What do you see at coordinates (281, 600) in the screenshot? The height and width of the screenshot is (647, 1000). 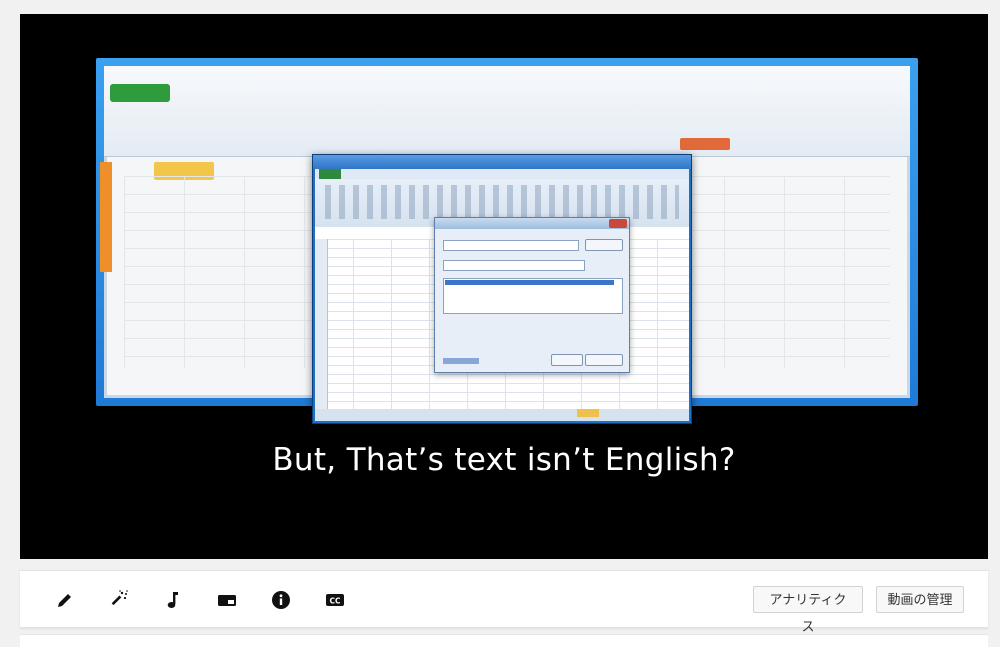 I see `info-icon` at bounding box center [281, 600].